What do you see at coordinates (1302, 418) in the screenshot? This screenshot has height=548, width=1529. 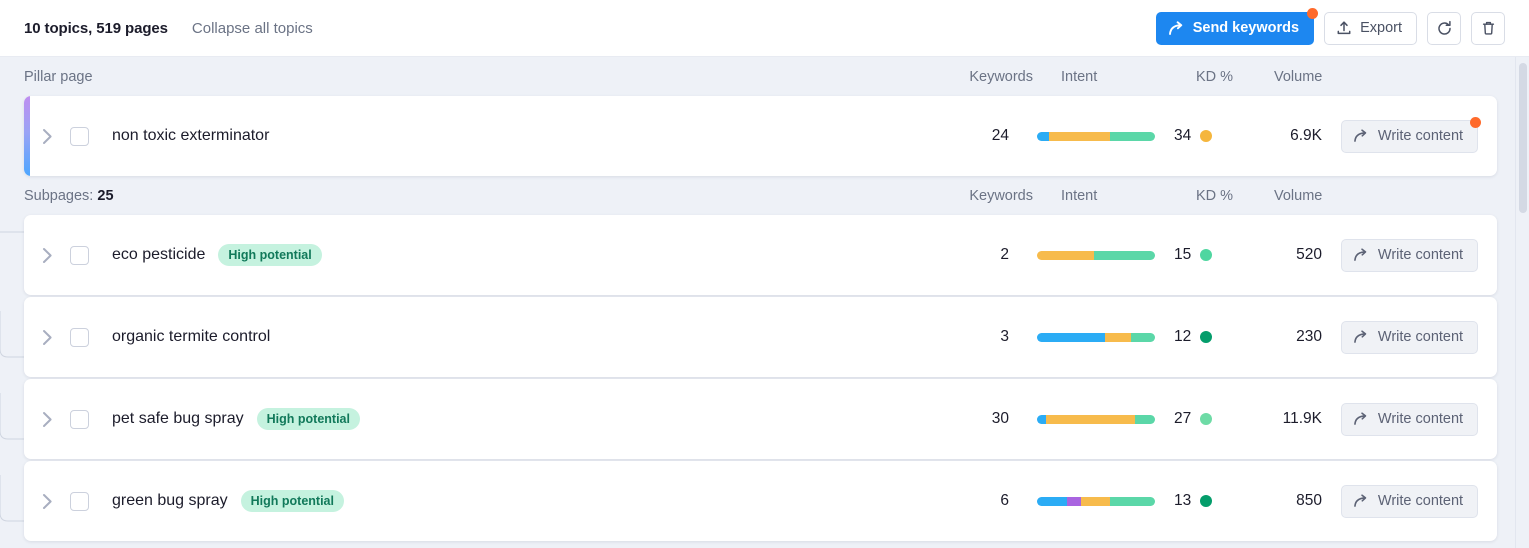 I see `volume-value: 11.9K` at bounding box center [1302, 418].